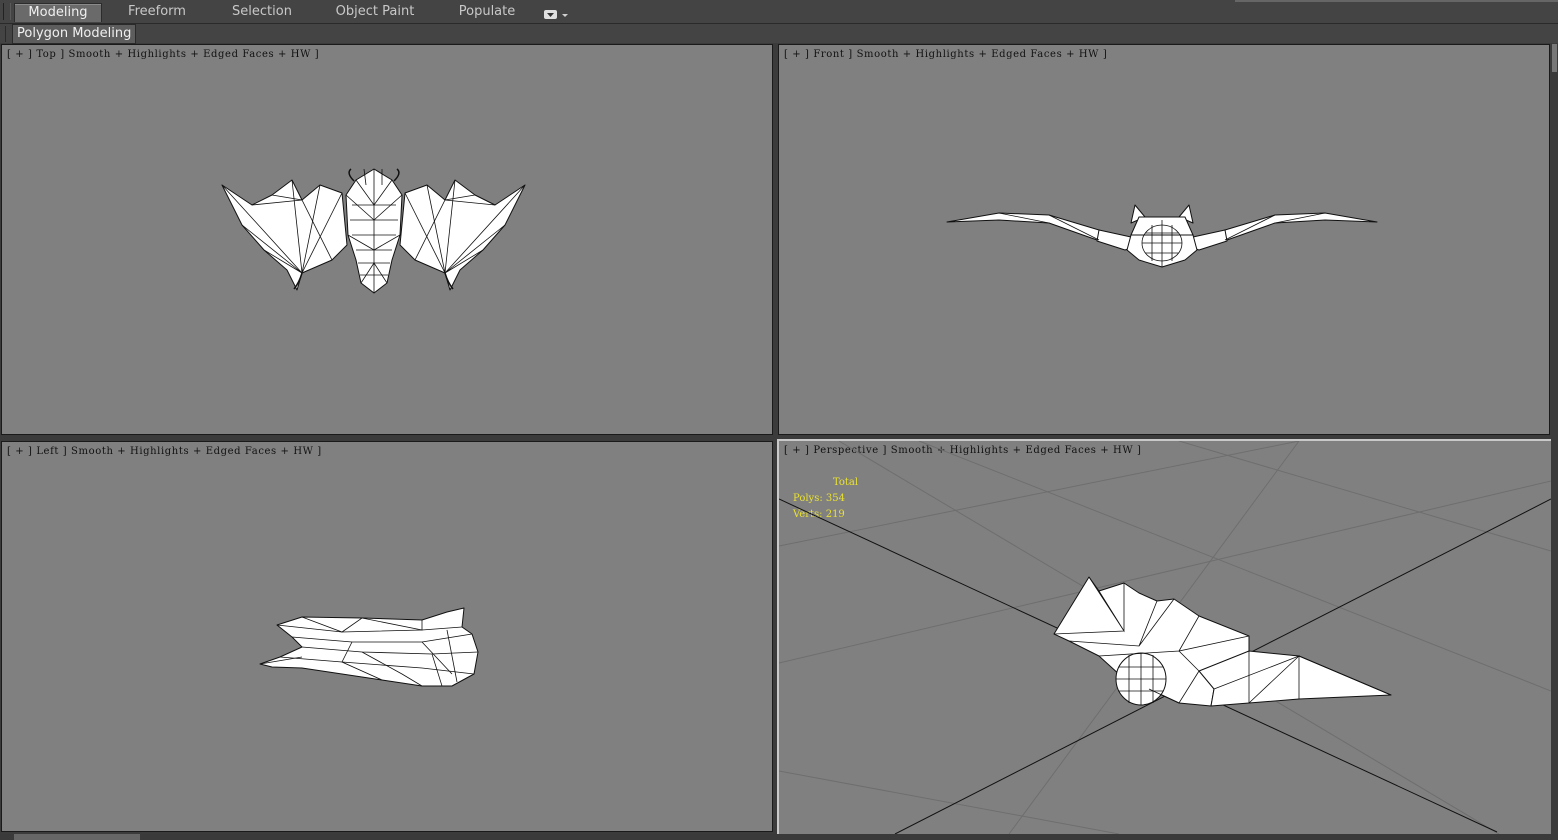 This screenshot has width=1558, height=840. I want to click on tab-polygon-modeling: Polygon Modeling, so click(74, 34).